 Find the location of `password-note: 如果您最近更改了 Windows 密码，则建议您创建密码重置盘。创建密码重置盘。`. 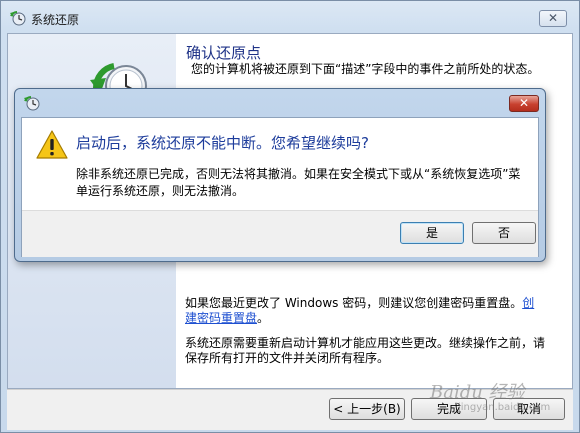

password-note: 如果您最近更改了 Windows 密码，则建议您创建密码重置盘。创建密码重置盘。 is located at coordinates (365, 311).